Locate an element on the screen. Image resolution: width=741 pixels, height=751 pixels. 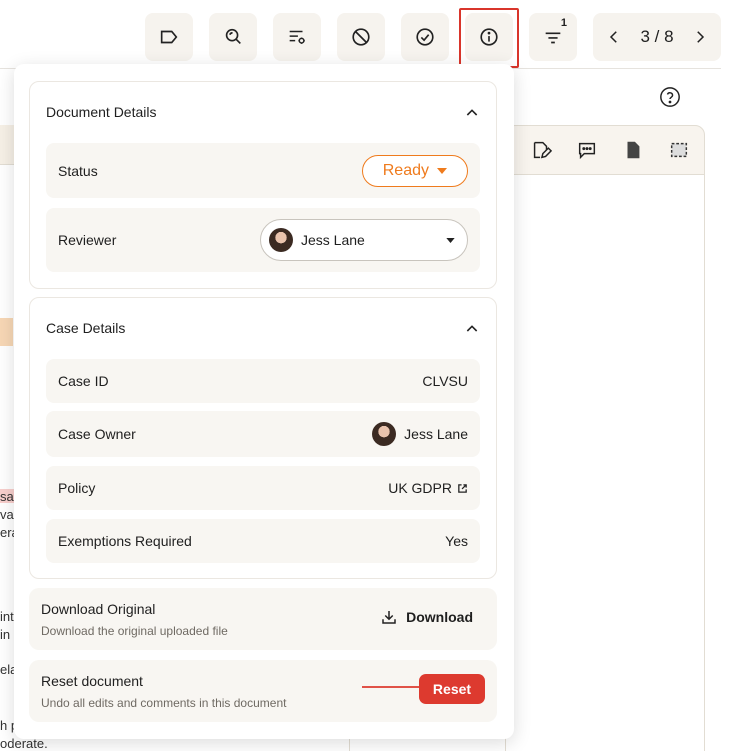
download-subtitle: Download the original uploaded file is located at coordinates (134, 631).